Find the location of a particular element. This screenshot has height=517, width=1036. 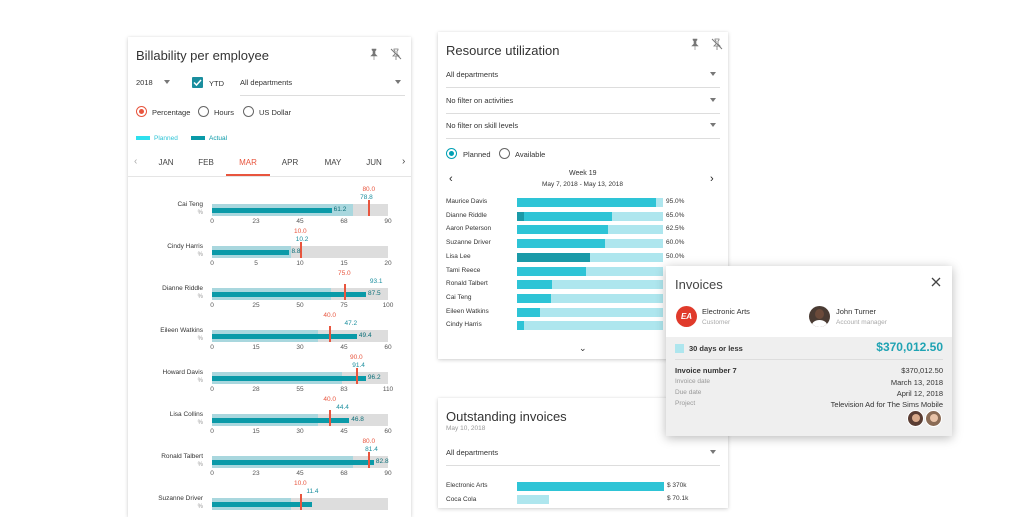

outstanding-department-select: All departments is located at coordinates (583, 456).